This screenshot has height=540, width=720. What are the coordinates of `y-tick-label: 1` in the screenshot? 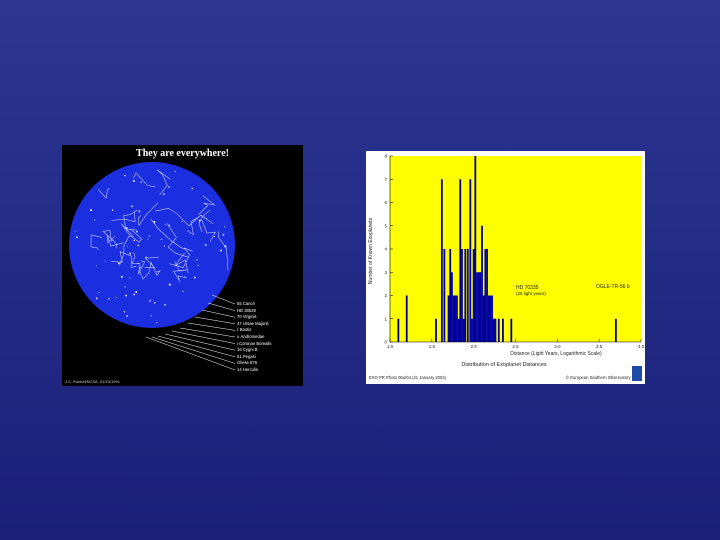 It's located at (385, 318).